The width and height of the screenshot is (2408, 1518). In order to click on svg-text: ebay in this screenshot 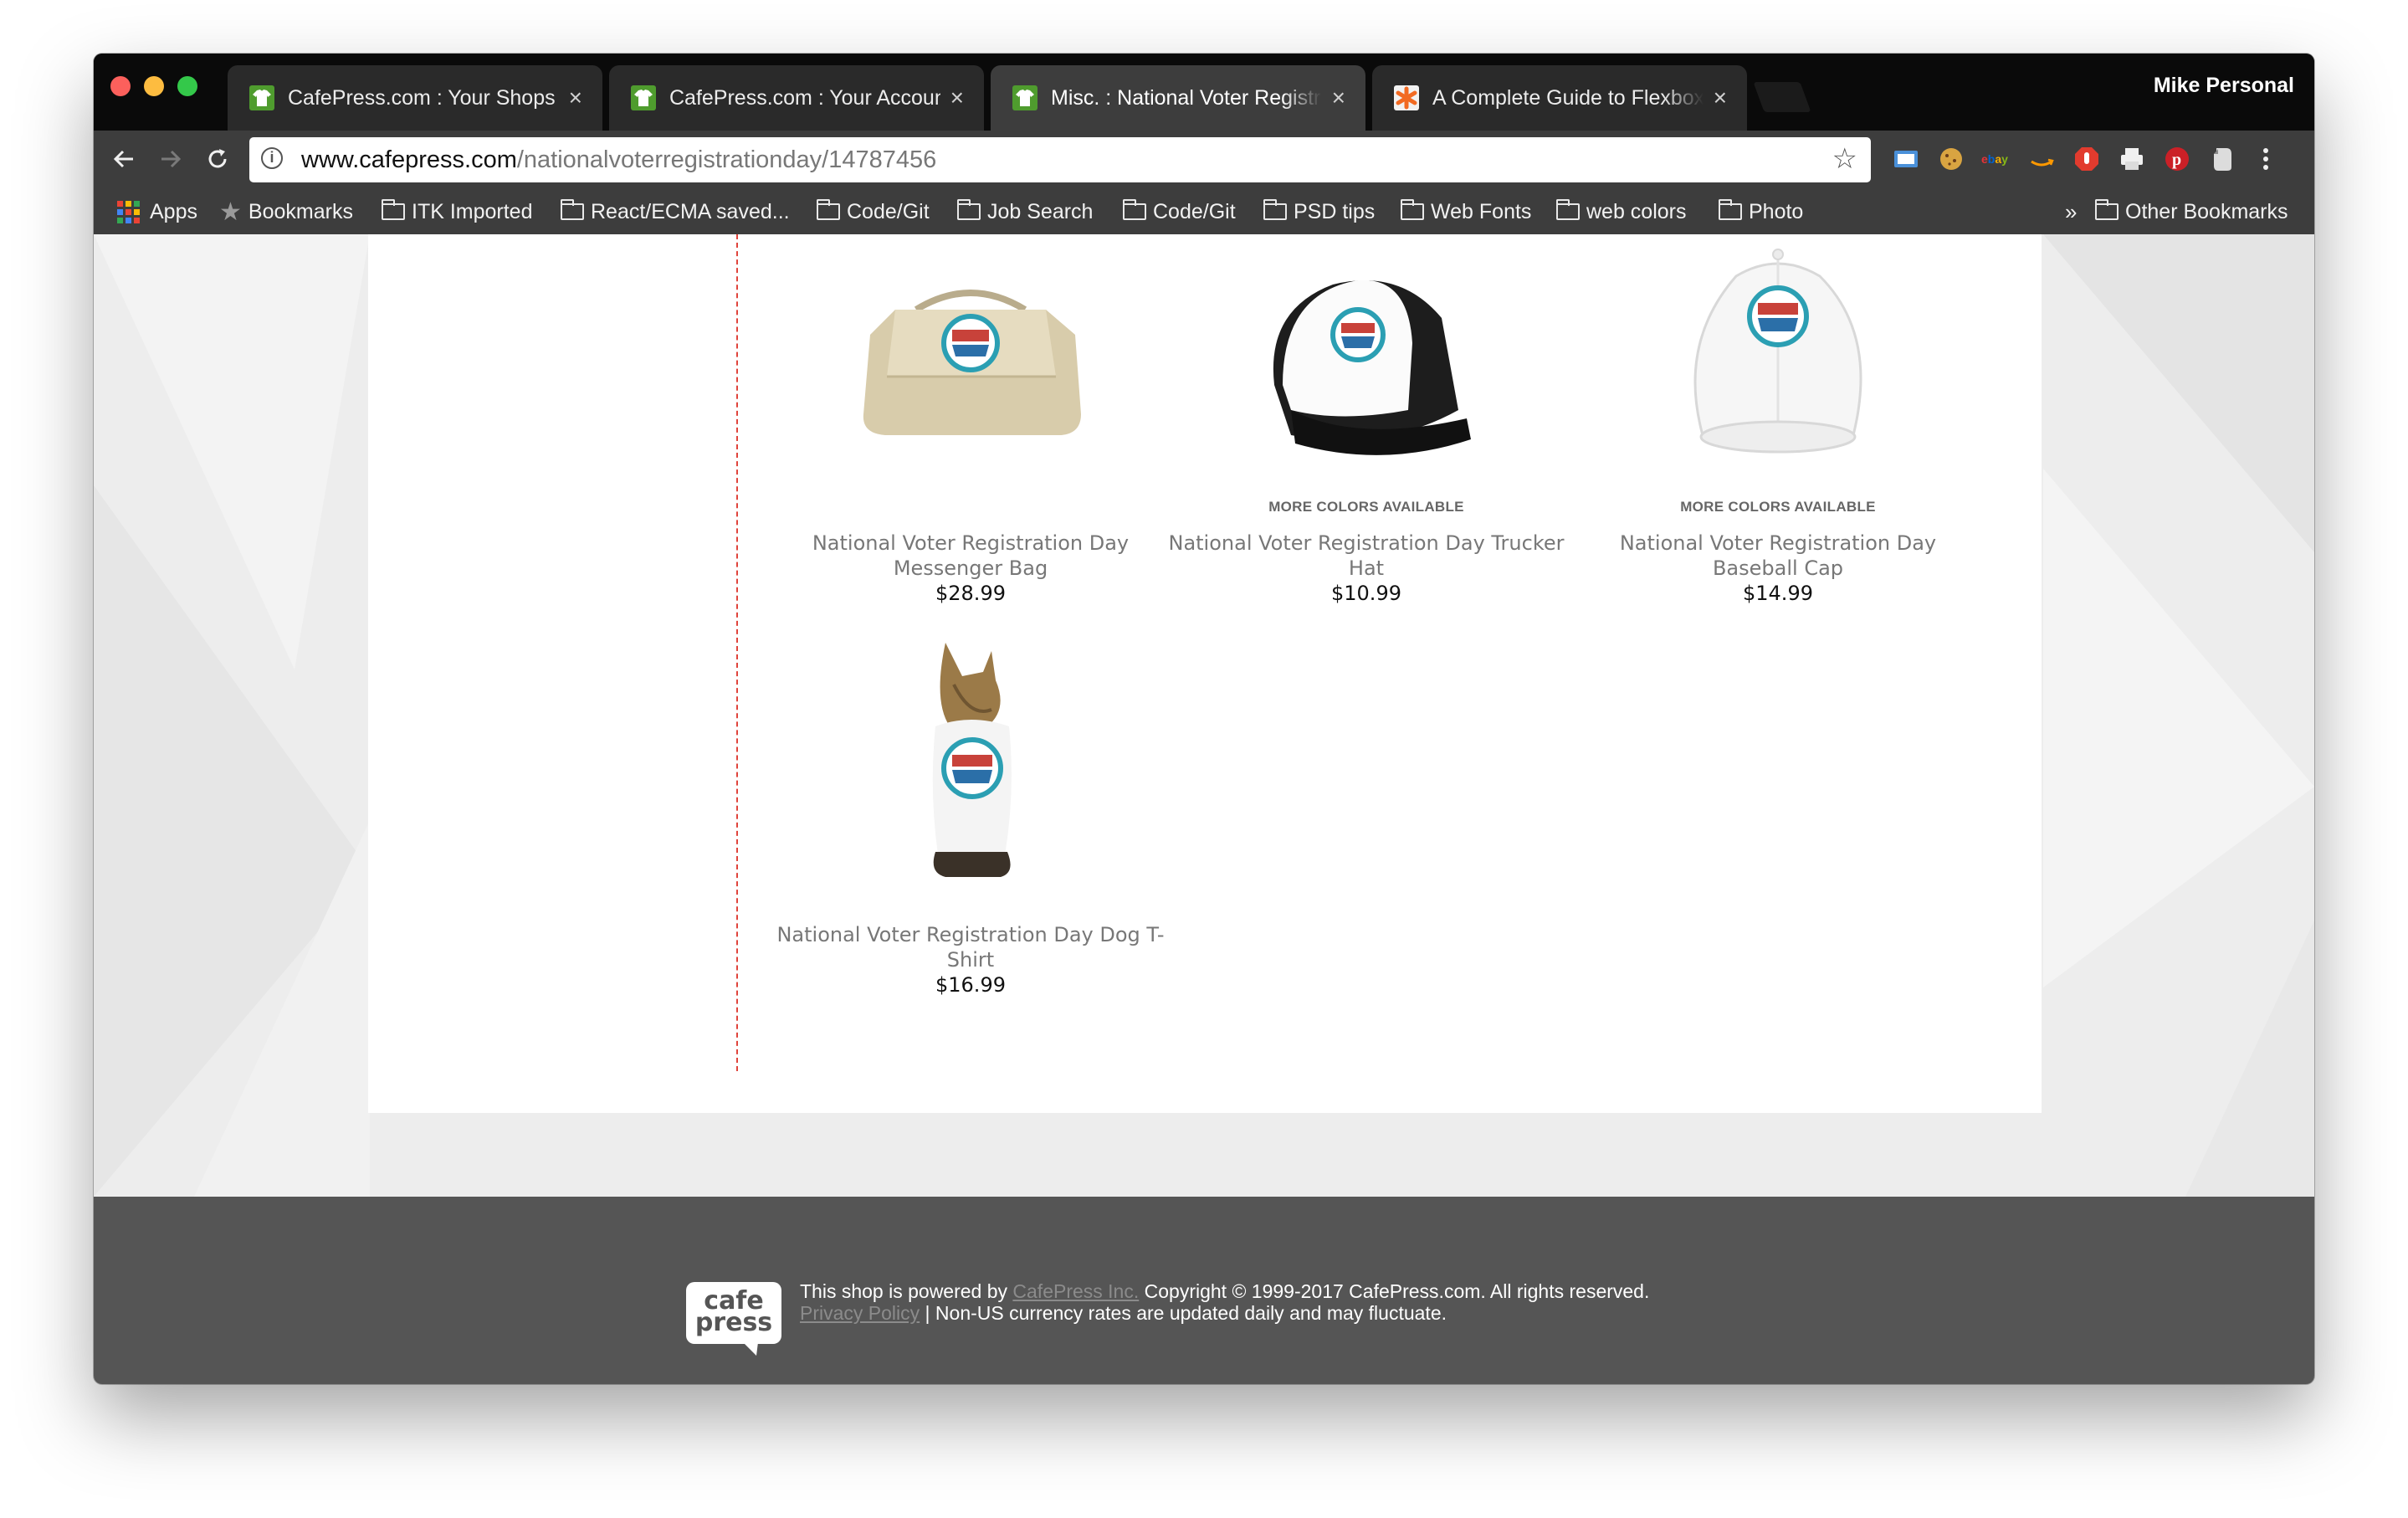, I will do `click(1995, 159)`.